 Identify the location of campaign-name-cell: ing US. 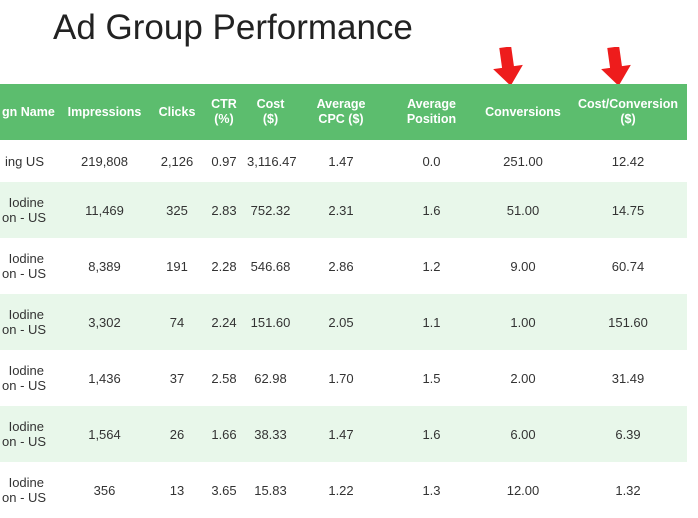
(29, 161).